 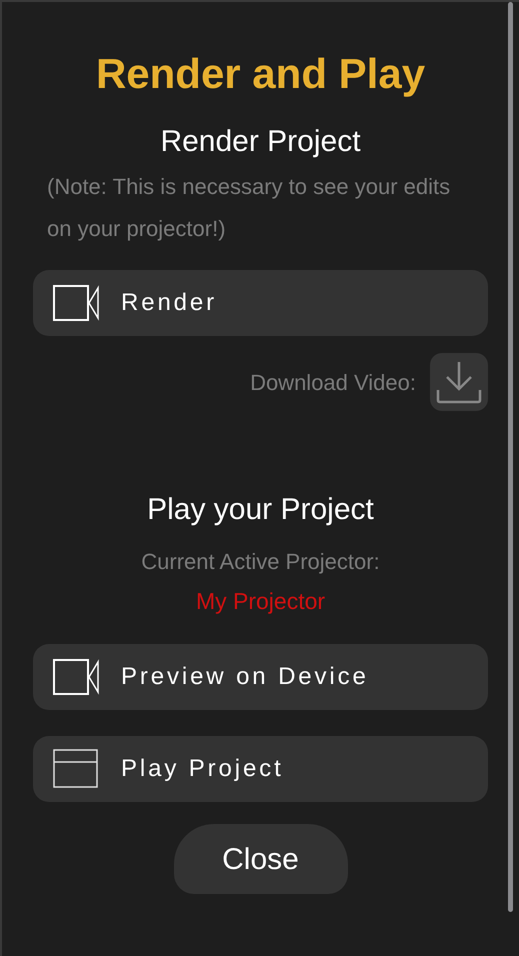 What do you see at coordinates (249, 208) in the screenshot?
I see `note-text: (Note: This is necessary to see your edits on your projector!)` at bounding box center [249, 208].